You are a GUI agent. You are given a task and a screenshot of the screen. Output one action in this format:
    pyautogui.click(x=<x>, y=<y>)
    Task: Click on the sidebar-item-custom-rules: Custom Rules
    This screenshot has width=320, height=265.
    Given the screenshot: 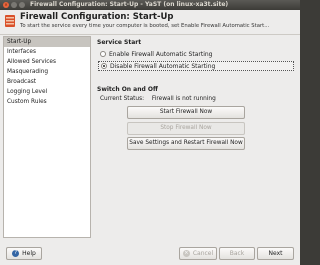 What is the action you would take?
    pyautogui.click(x=47, y=102)
    